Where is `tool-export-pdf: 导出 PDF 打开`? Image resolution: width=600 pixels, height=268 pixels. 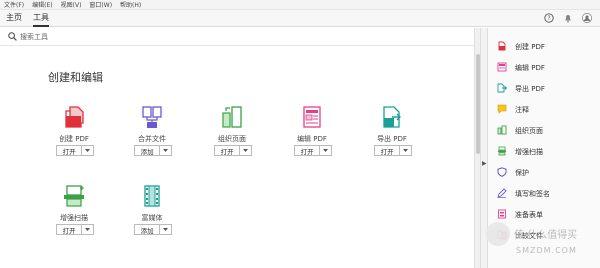
tool-export-pdf: 导出 PDF 打开 is located at coordinates (396, 140).